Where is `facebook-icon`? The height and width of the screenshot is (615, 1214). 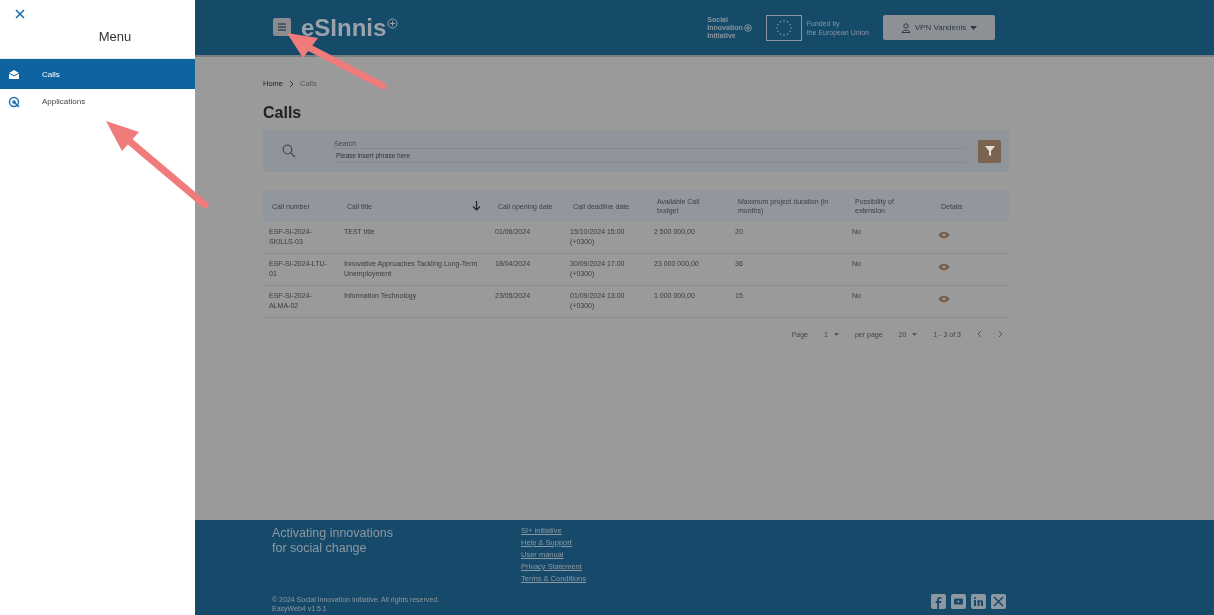 facebook-icon is located at coordinates (938, 601).